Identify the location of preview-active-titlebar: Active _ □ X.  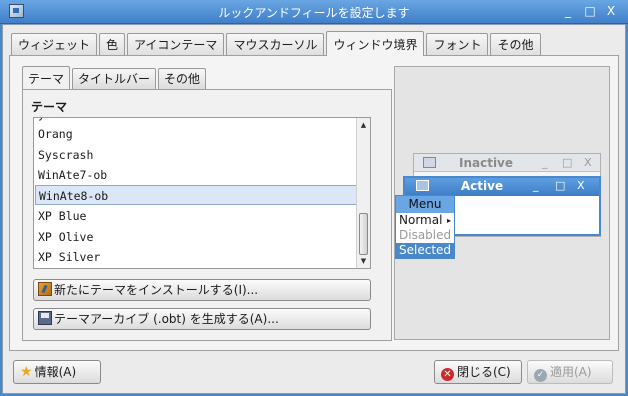
(502, 187).